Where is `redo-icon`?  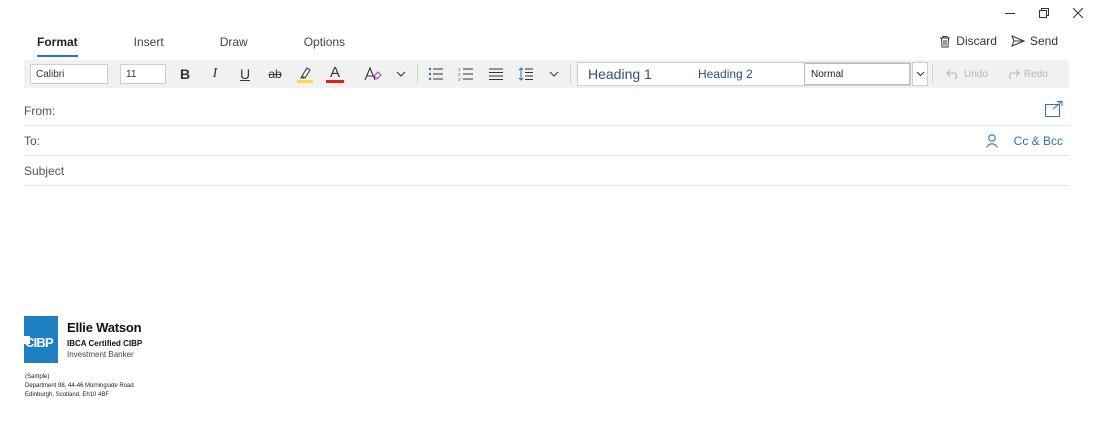
redo-icon is located at coordinates (1014, 74).